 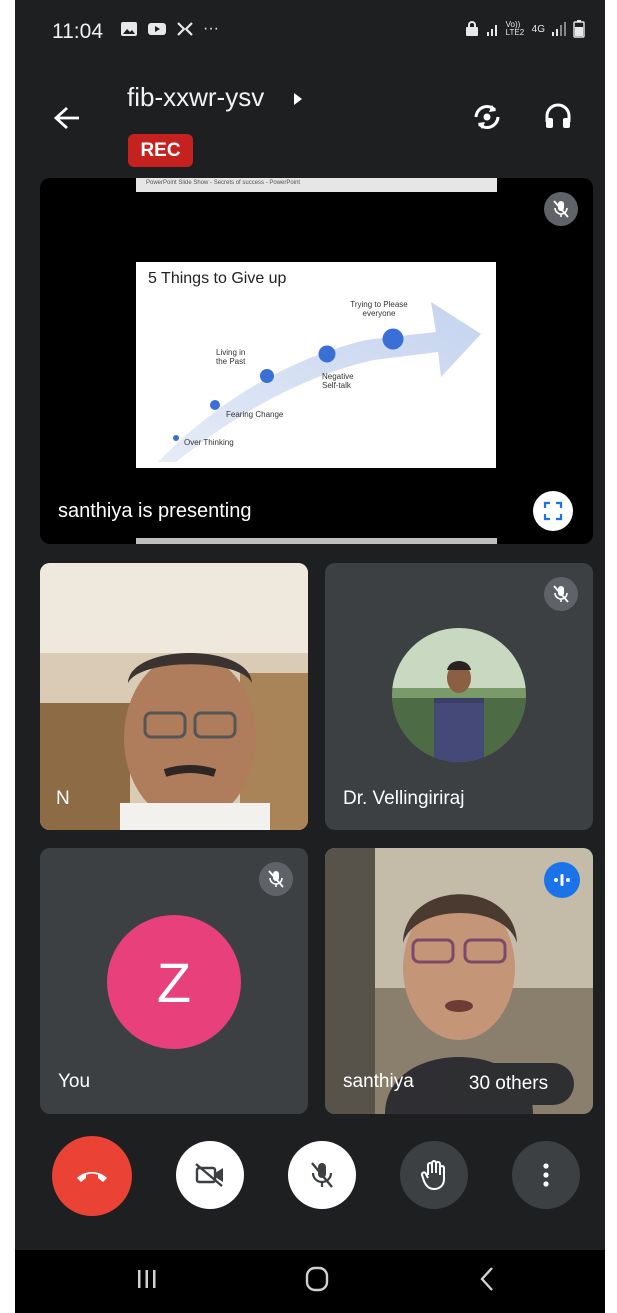 I want to click on vellingiriraj-muted-badge, so click(x=561, y=594).